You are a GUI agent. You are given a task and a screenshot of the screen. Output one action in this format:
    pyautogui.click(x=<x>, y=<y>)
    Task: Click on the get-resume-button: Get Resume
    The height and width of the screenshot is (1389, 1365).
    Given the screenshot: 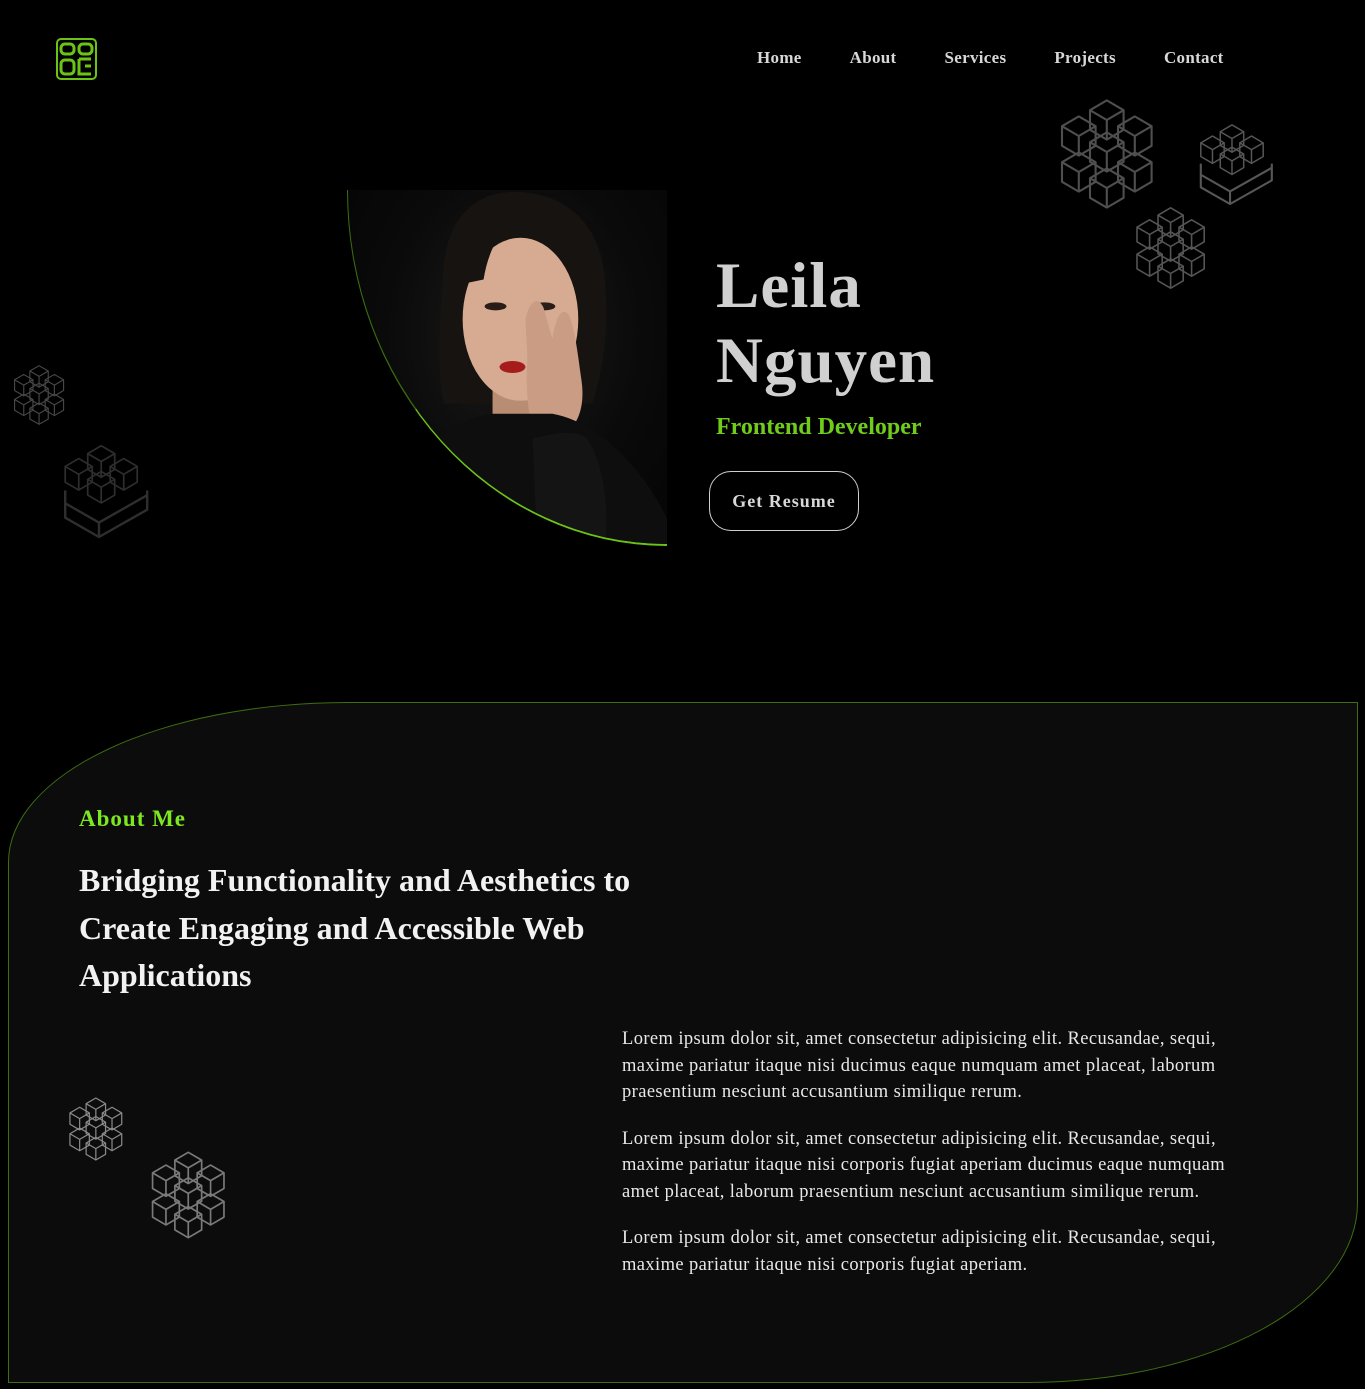 What is the action you would take?
    pyautogui.click(x=784, y=501)
    